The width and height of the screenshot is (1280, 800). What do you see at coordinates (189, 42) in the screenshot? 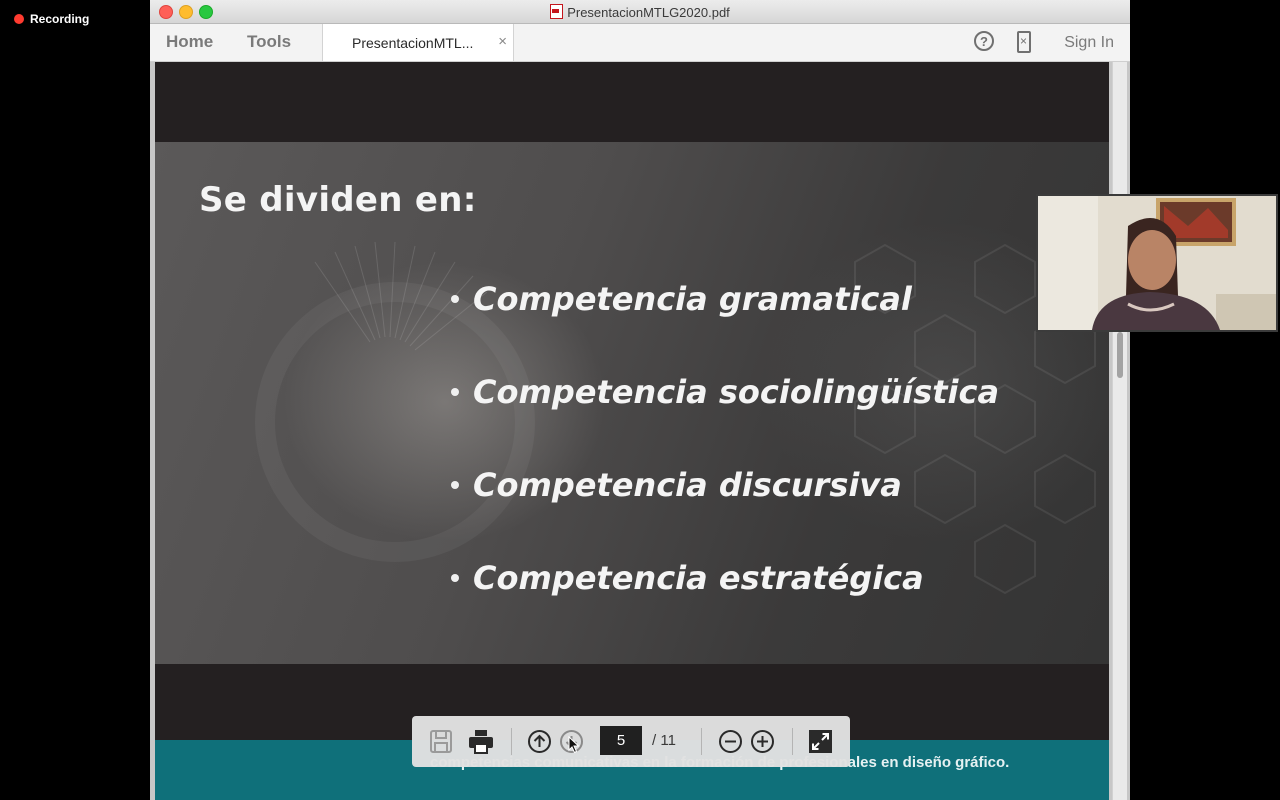
I see `home-tab: Home` at bounding box center [189, 42].